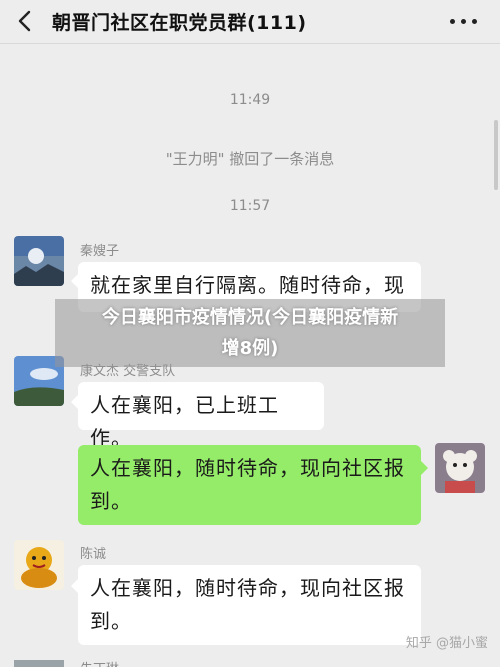  What do you see at coordinates (460, 468) in the screenshot?
I see `plush-toy-avatar` at bounding box center [460, 468].